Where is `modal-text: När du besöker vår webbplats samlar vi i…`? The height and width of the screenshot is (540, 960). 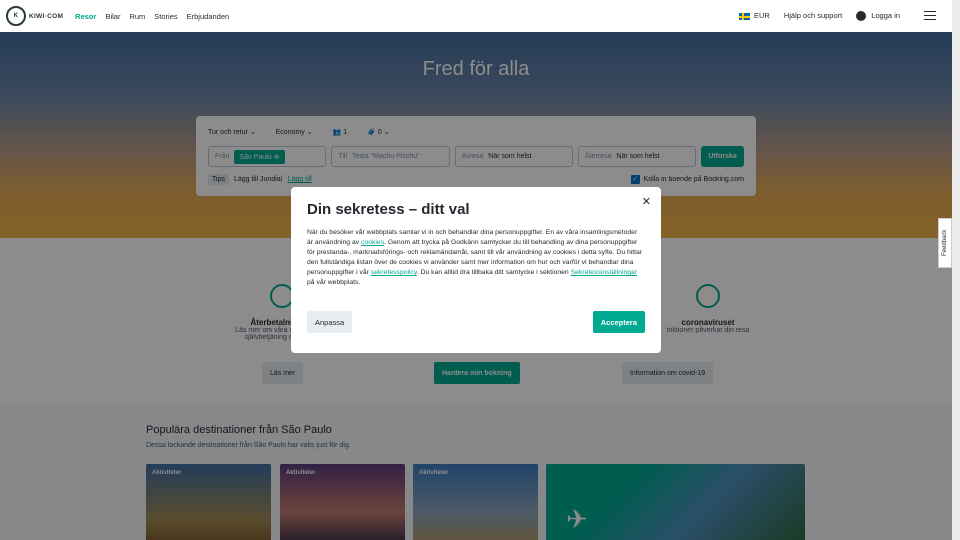 modal-text: När du besöker vår webbplats samlar vi i… is located at coordinates (475, 257).